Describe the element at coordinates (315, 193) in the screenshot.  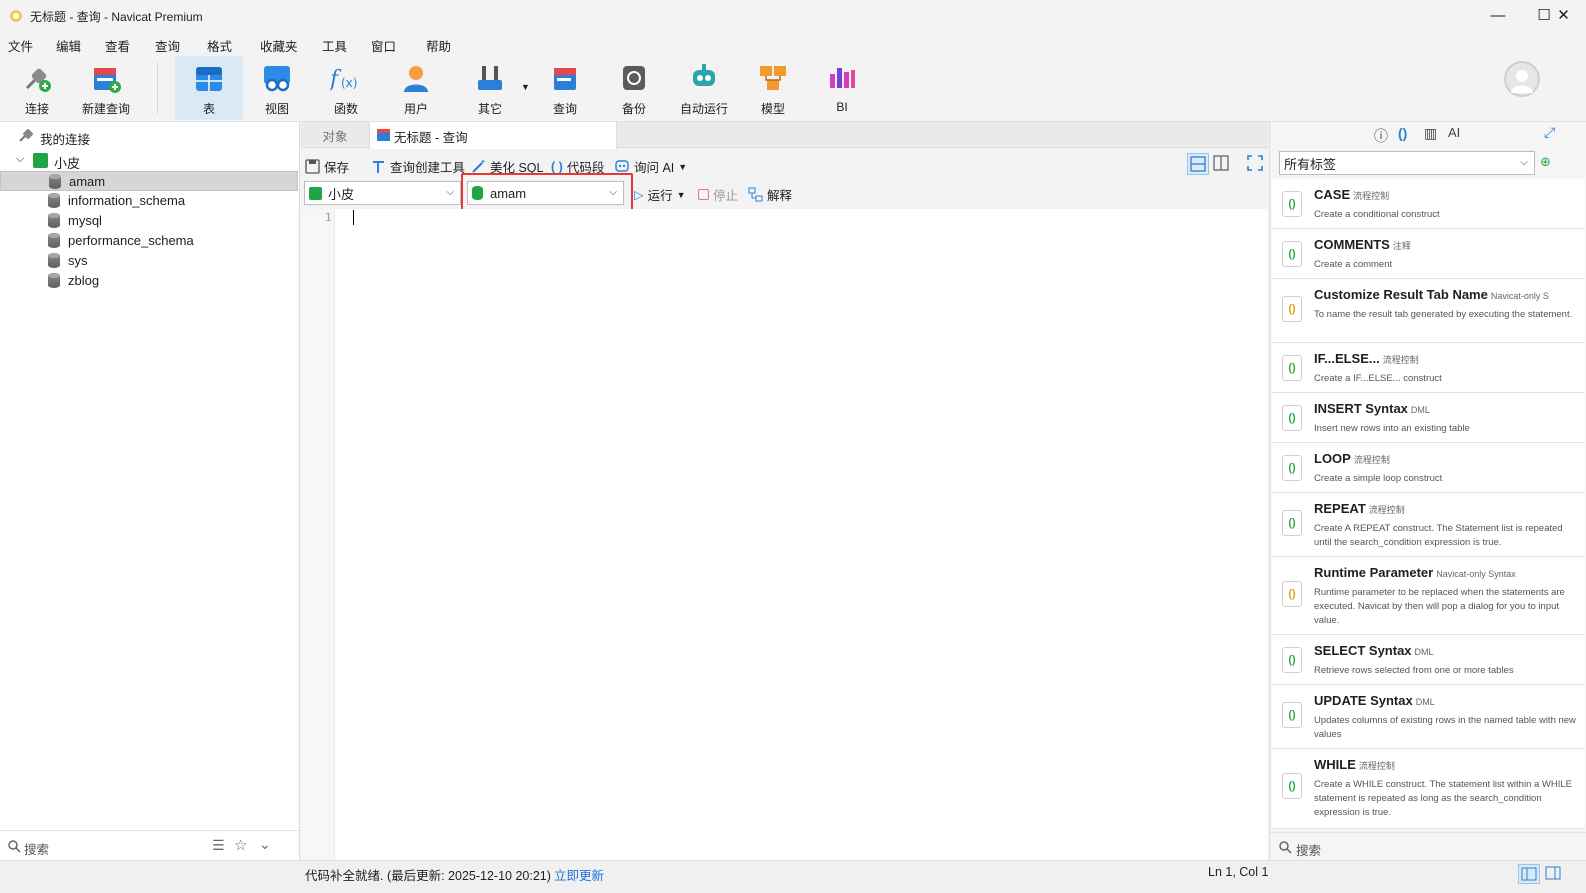
I see `connection-icon` at that location.